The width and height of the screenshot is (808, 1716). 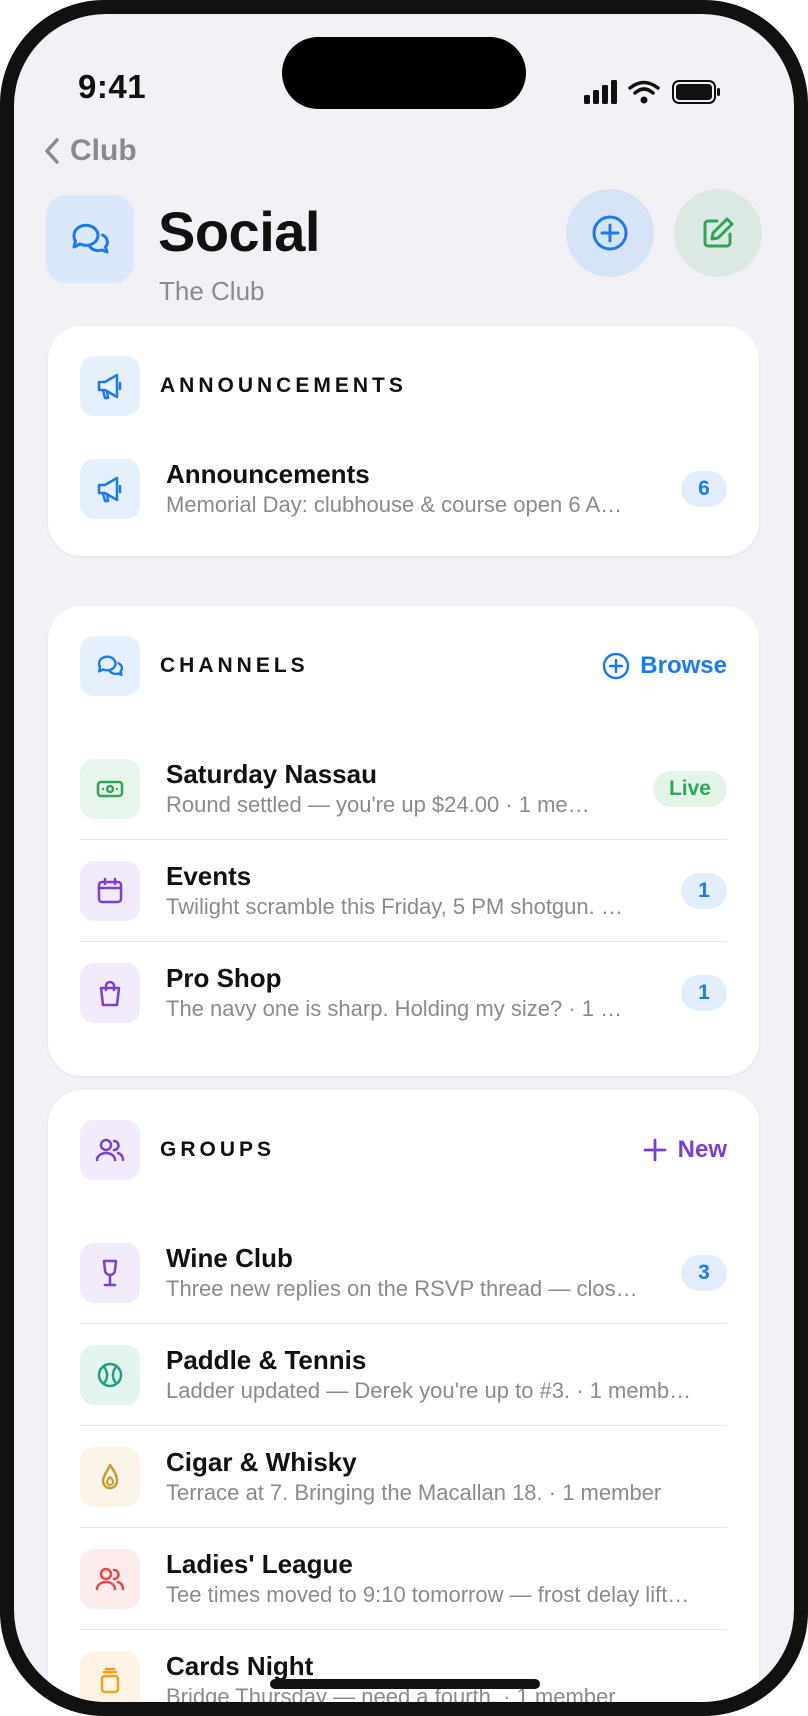 I want to click on new-group-button: New, so click(x=684, y=1150).